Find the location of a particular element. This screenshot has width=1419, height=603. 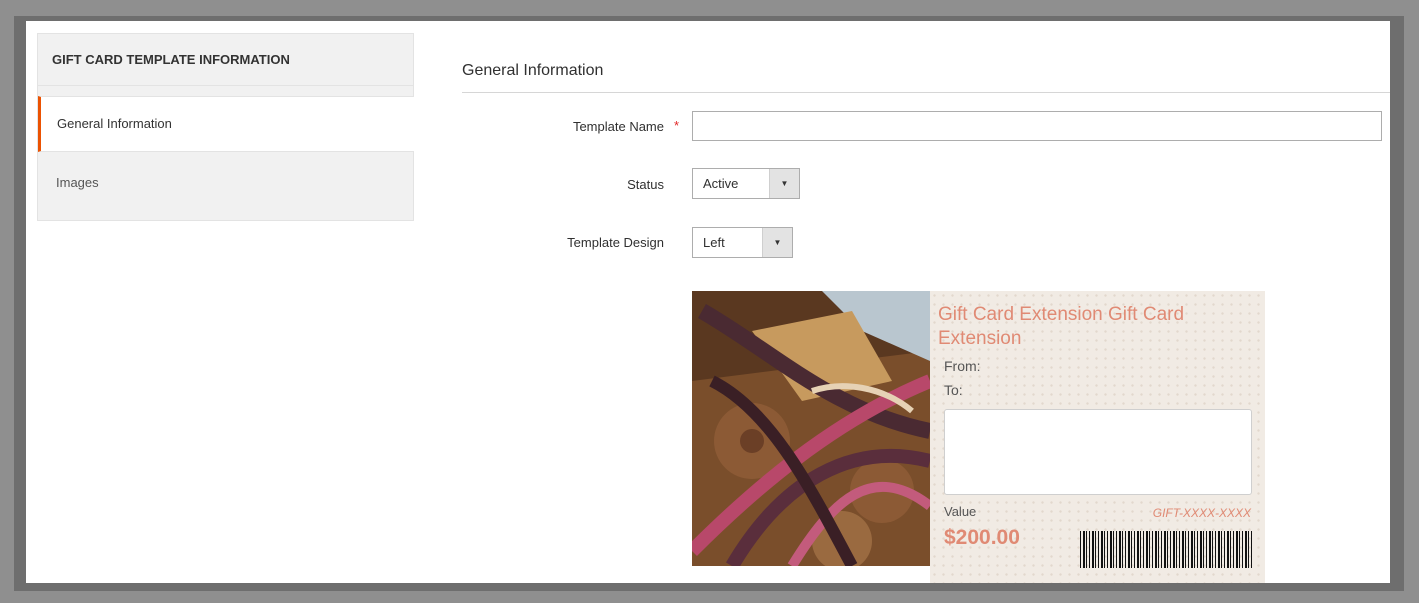

gift-card-photo is located at coordinates (811, 428).